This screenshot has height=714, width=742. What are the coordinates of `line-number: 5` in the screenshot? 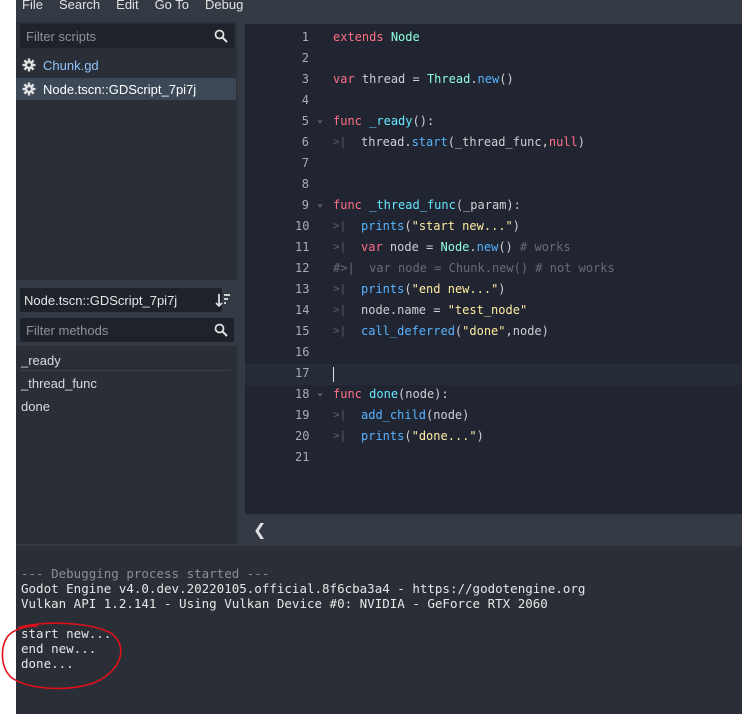 It's located at (305, 121).